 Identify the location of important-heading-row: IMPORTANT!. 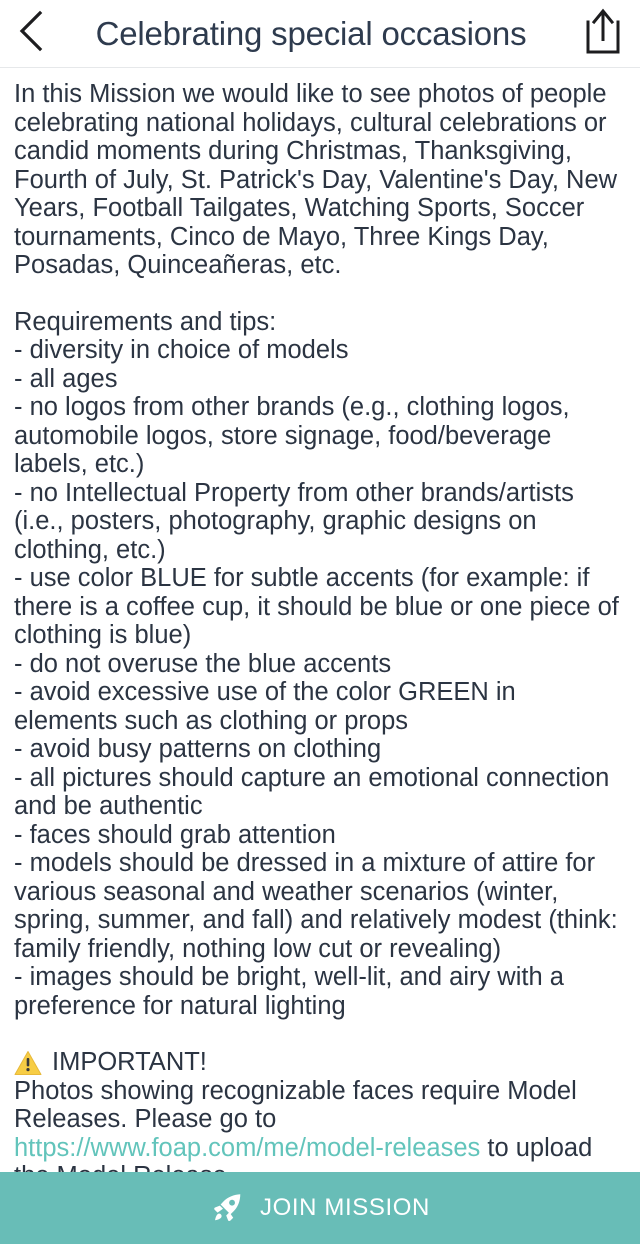
(320, 1062).